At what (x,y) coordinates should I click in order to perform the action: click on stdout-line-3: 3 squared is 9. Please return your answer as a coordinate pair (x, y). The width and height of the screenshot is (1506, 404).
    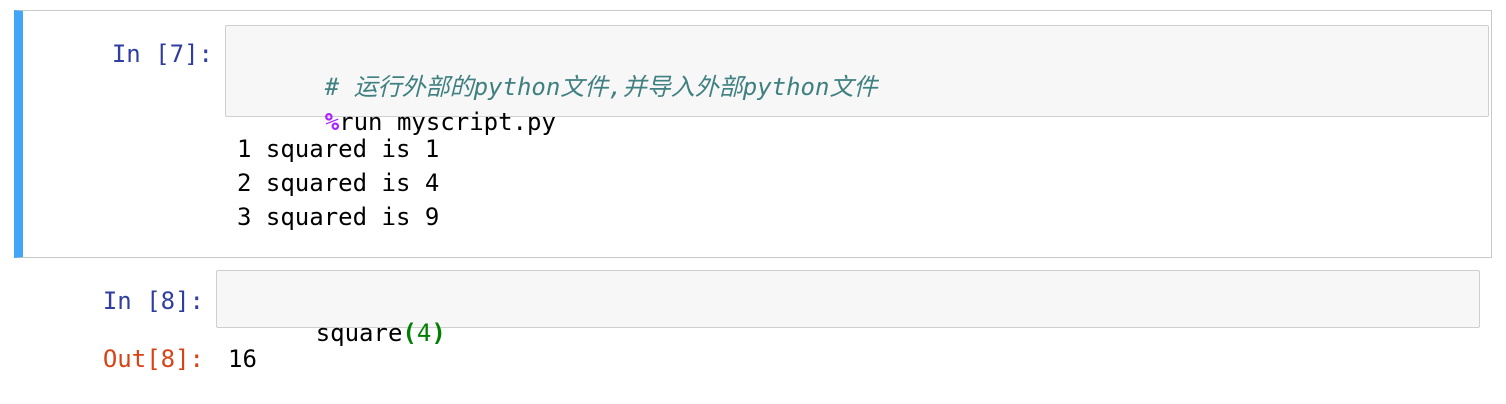
    Looking at the image, I should click on (338, 217).